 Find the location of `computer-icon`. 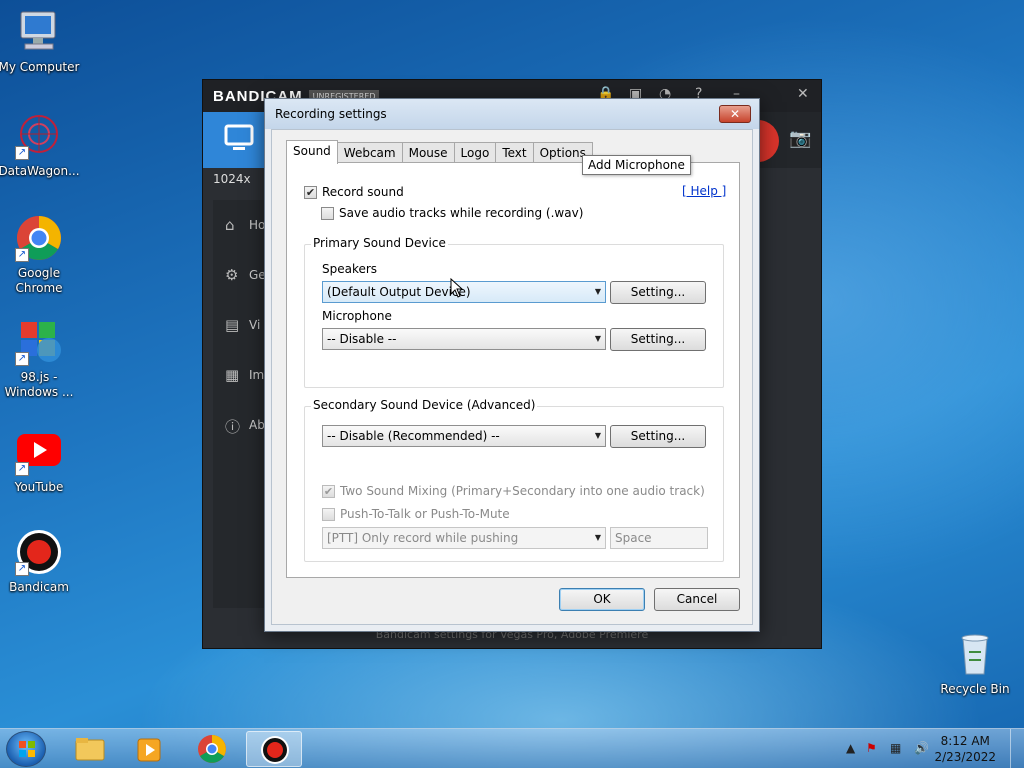

computer-icon is located at coordinates (39, 32).